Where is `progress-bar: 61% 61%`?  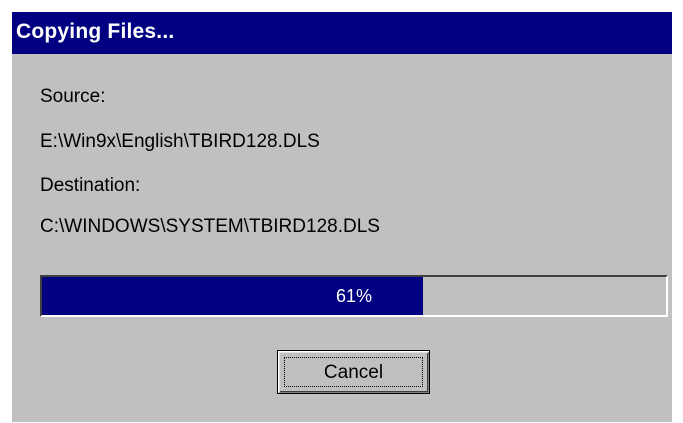
progress-bar: 61% 61% is located at coordinates (354, 296).